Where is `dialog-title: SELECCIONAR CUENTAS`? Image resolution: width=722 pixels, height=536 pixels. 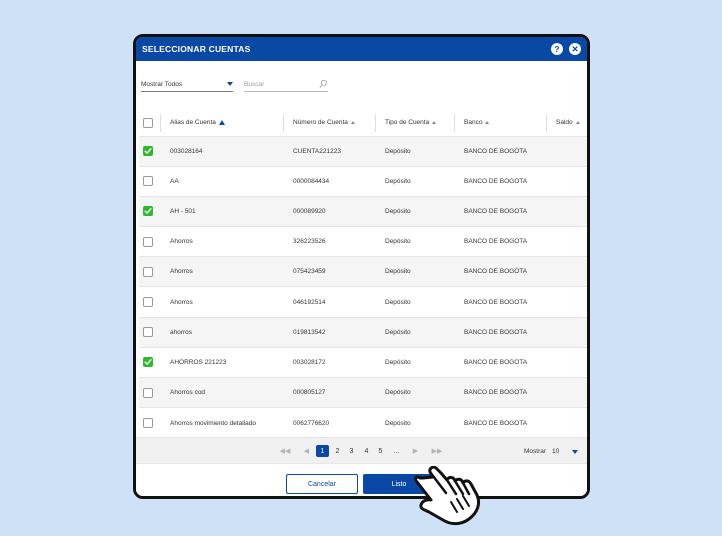
dialog-title: SELECCIONAR CUENTAS is located at coordinates (196, 49).